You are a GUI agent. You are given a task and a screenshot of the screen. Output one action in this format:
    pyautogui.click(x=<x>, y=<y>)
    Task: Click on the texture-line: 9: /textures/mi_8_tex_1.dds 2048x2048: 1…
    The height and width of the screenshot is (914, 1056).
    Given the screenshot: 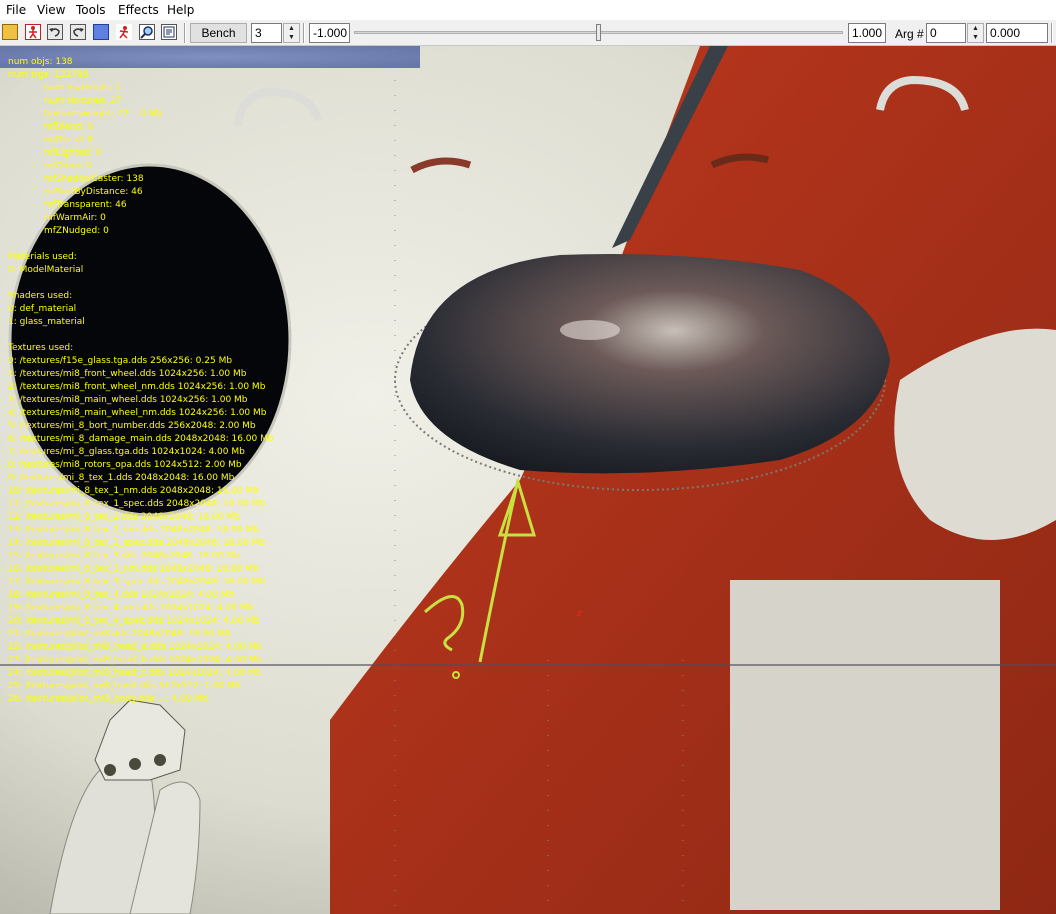 What is the action you would take?
    pyautogui.click(x=121, y=478)
    